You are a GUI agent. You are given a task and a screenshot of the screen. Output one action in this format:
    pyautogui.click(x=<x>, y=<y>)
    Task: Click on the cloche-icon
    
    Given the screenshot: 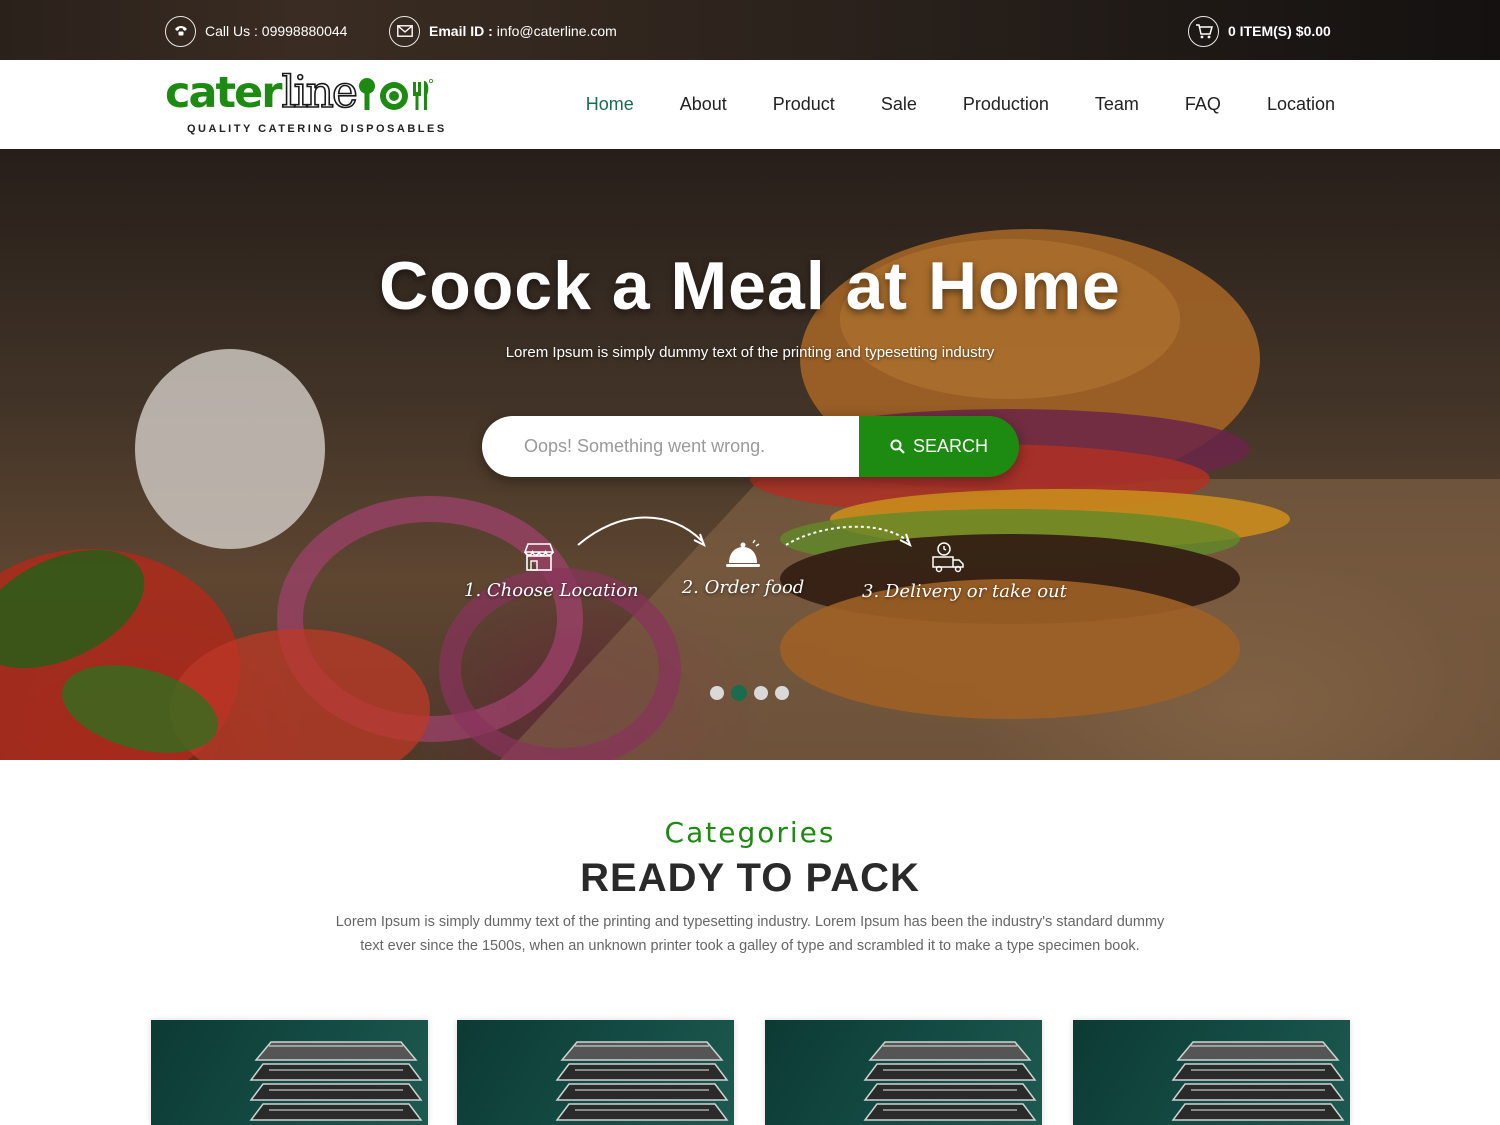 What is the action you would take?
    pyautogui.click(x=743, y=553)
    